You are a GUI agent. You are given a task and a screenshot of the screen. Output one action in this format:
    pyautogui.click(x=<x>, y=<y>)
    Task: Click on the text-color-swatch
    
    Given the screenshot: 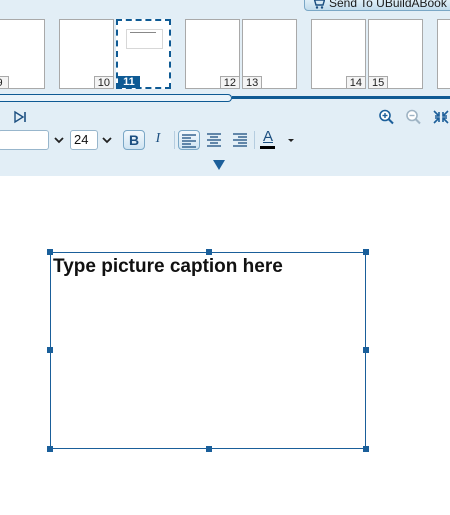 What is the action you would take?
    pyautogui.click(x=267, y=147)
    